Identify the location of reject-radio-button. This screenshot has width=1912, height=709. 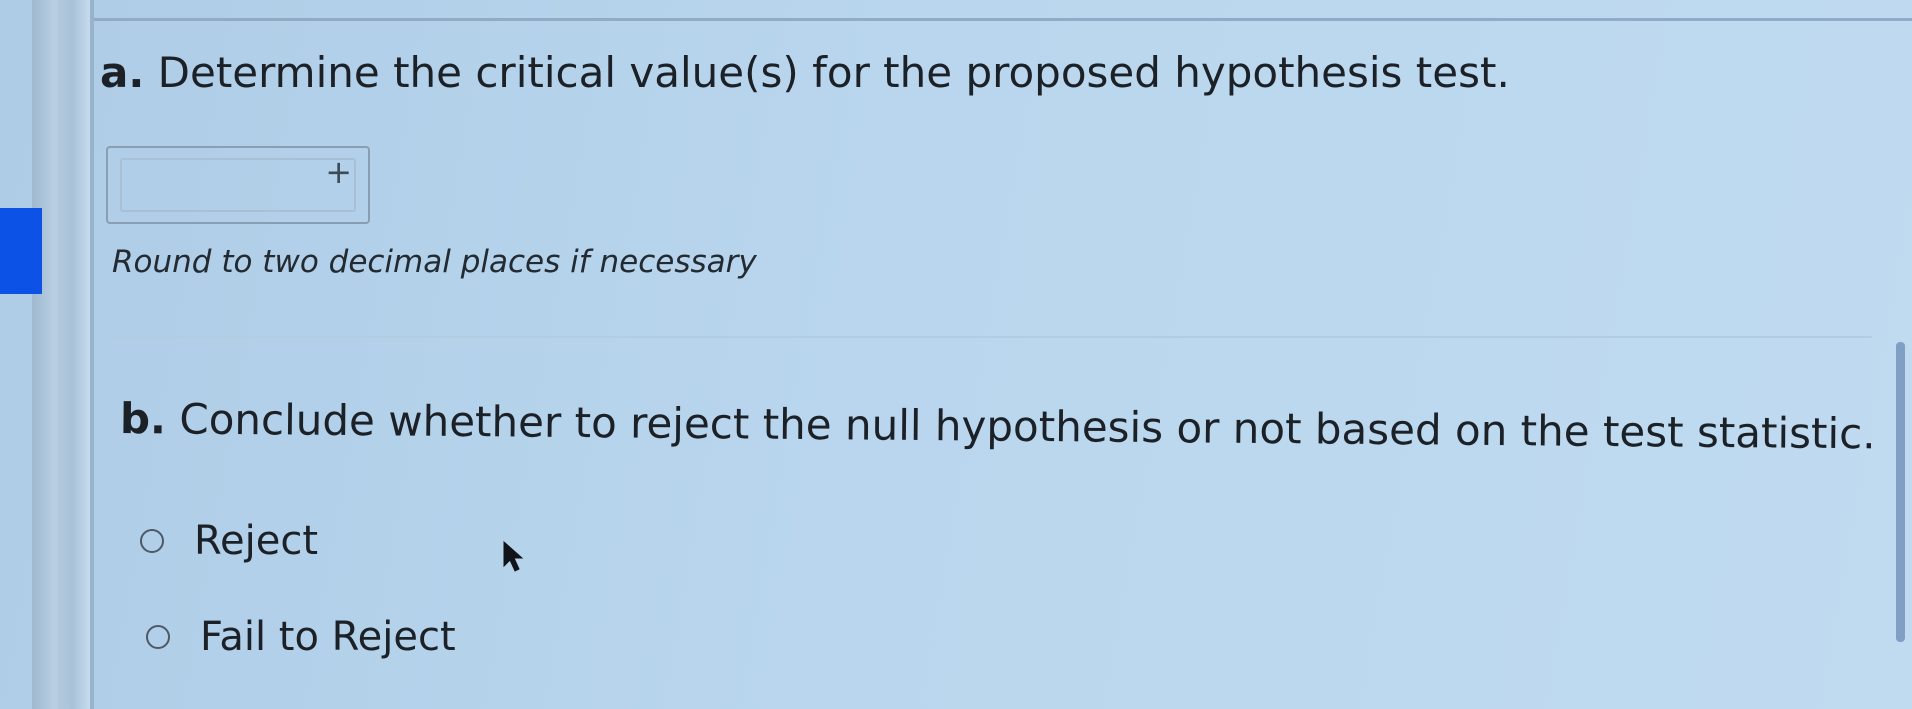
(152, 541).